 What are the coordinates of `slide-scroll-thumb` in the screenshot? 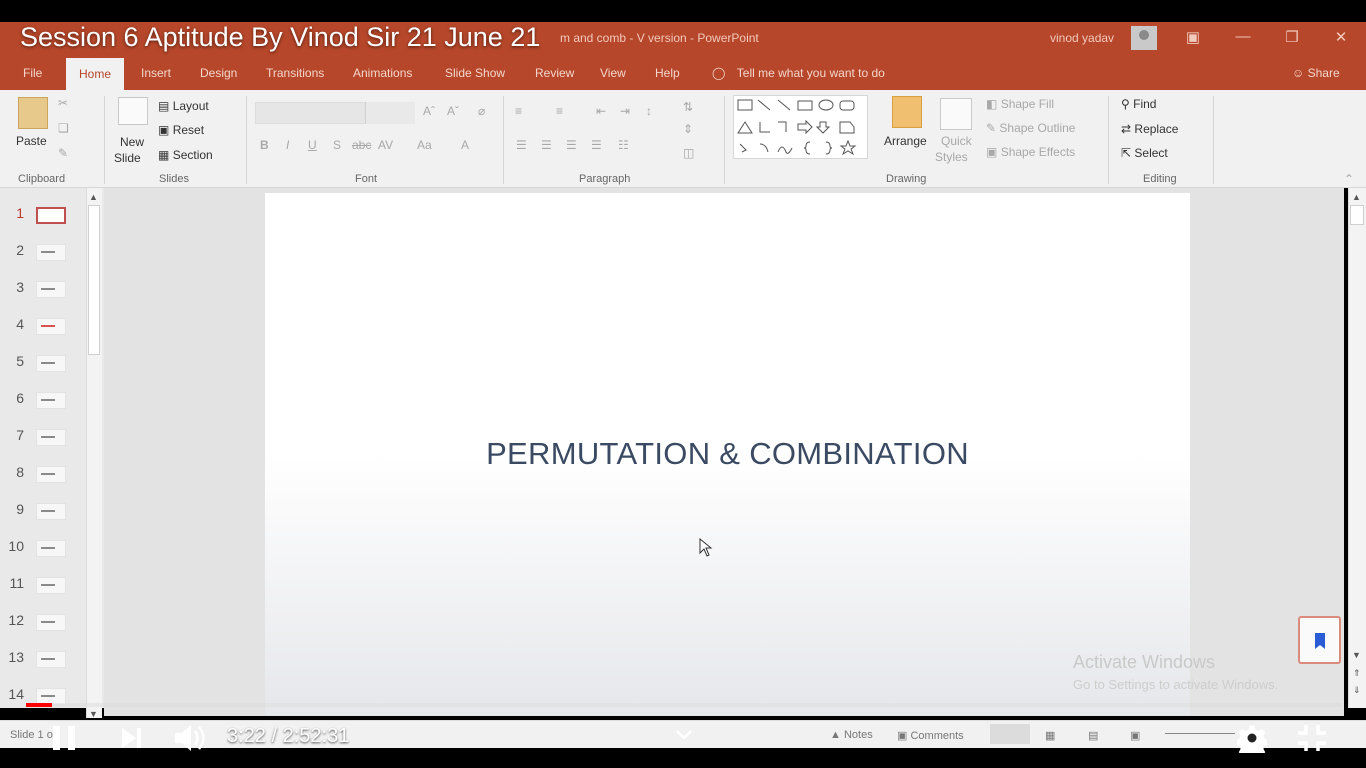 It's located at (1357, 215).